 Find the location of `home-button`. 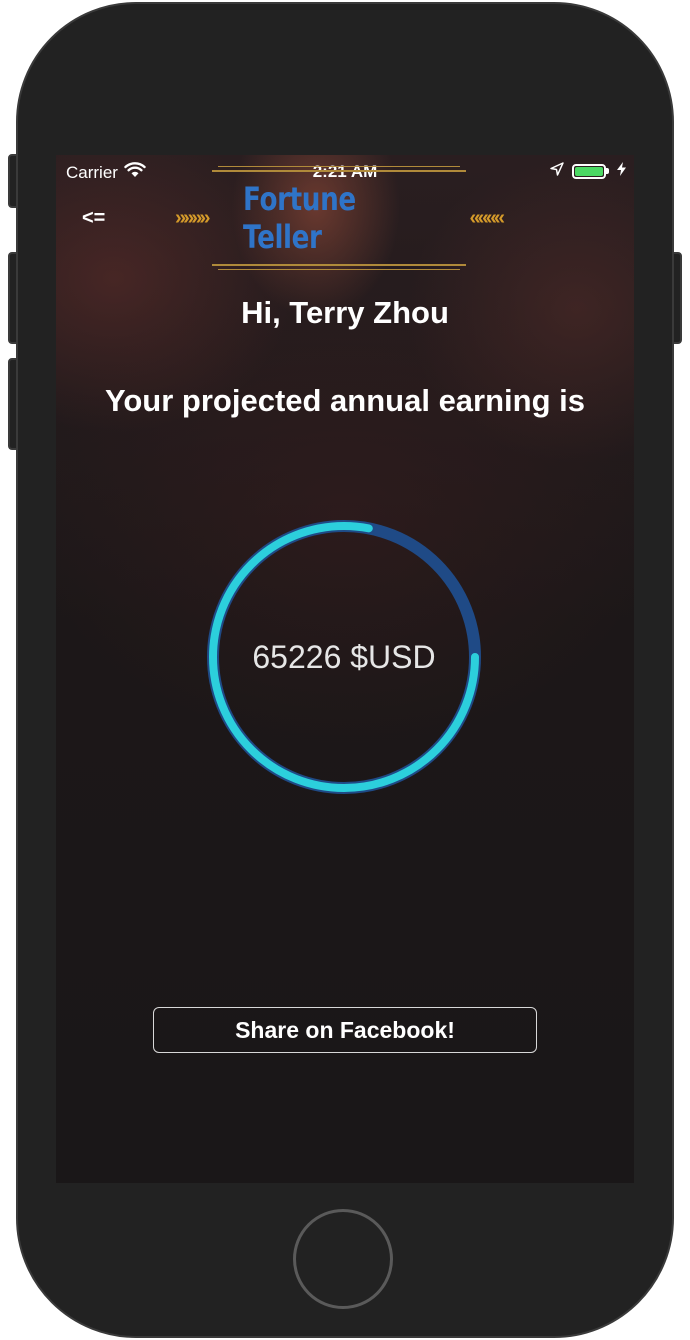

home-button is located at coordinates (343, 1259).